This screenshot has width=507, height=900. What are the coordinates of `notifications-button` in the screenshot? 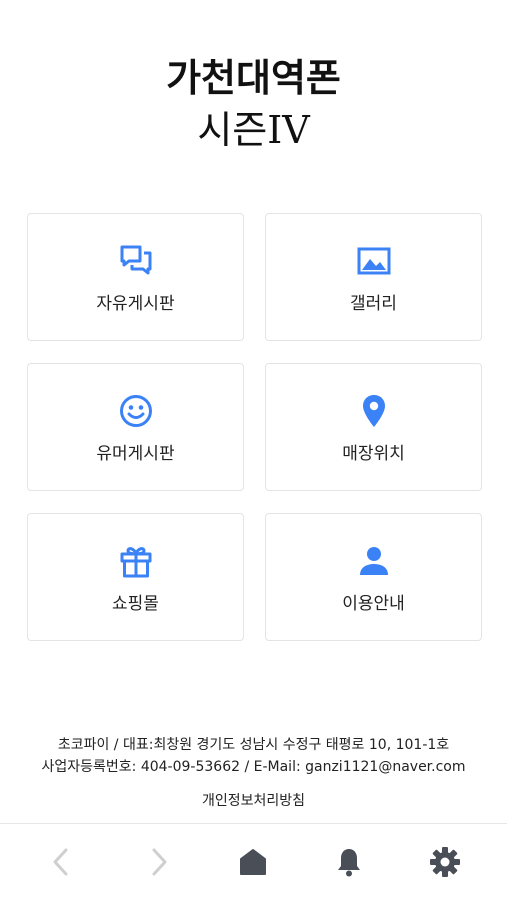 It's located at (349, 862).